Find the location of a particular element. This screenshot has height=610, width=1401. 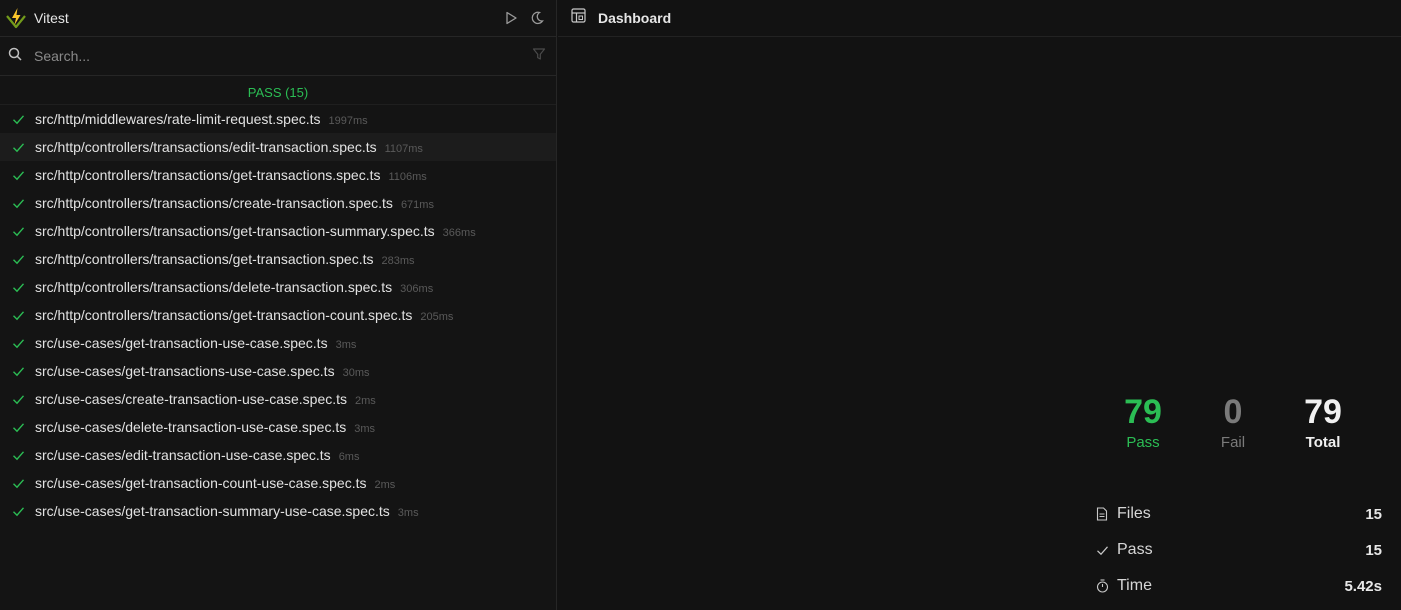

dashboard-title: Dashboard is located at coordinates (635, 18).